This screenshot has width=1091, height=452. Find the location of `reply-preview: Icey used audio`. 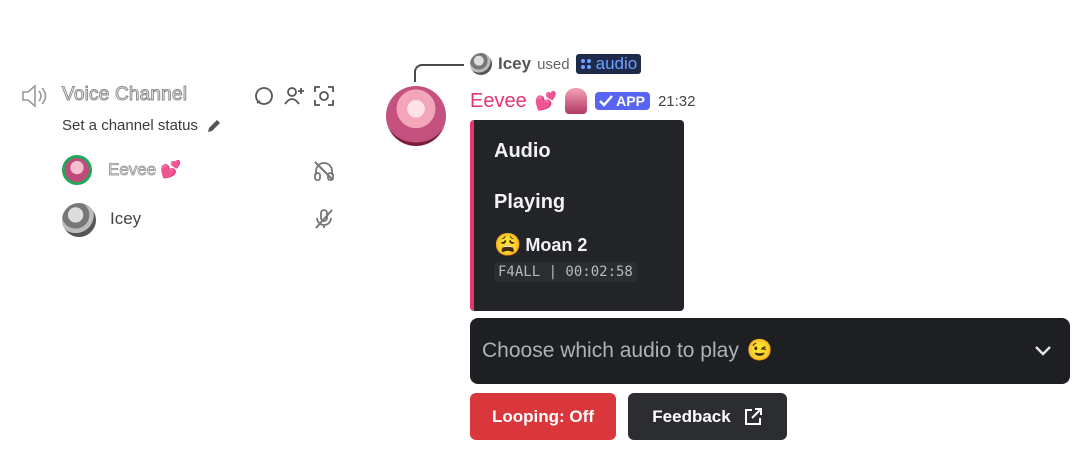

reply-preview: Icey used audio is located at coordinates (556, 64).